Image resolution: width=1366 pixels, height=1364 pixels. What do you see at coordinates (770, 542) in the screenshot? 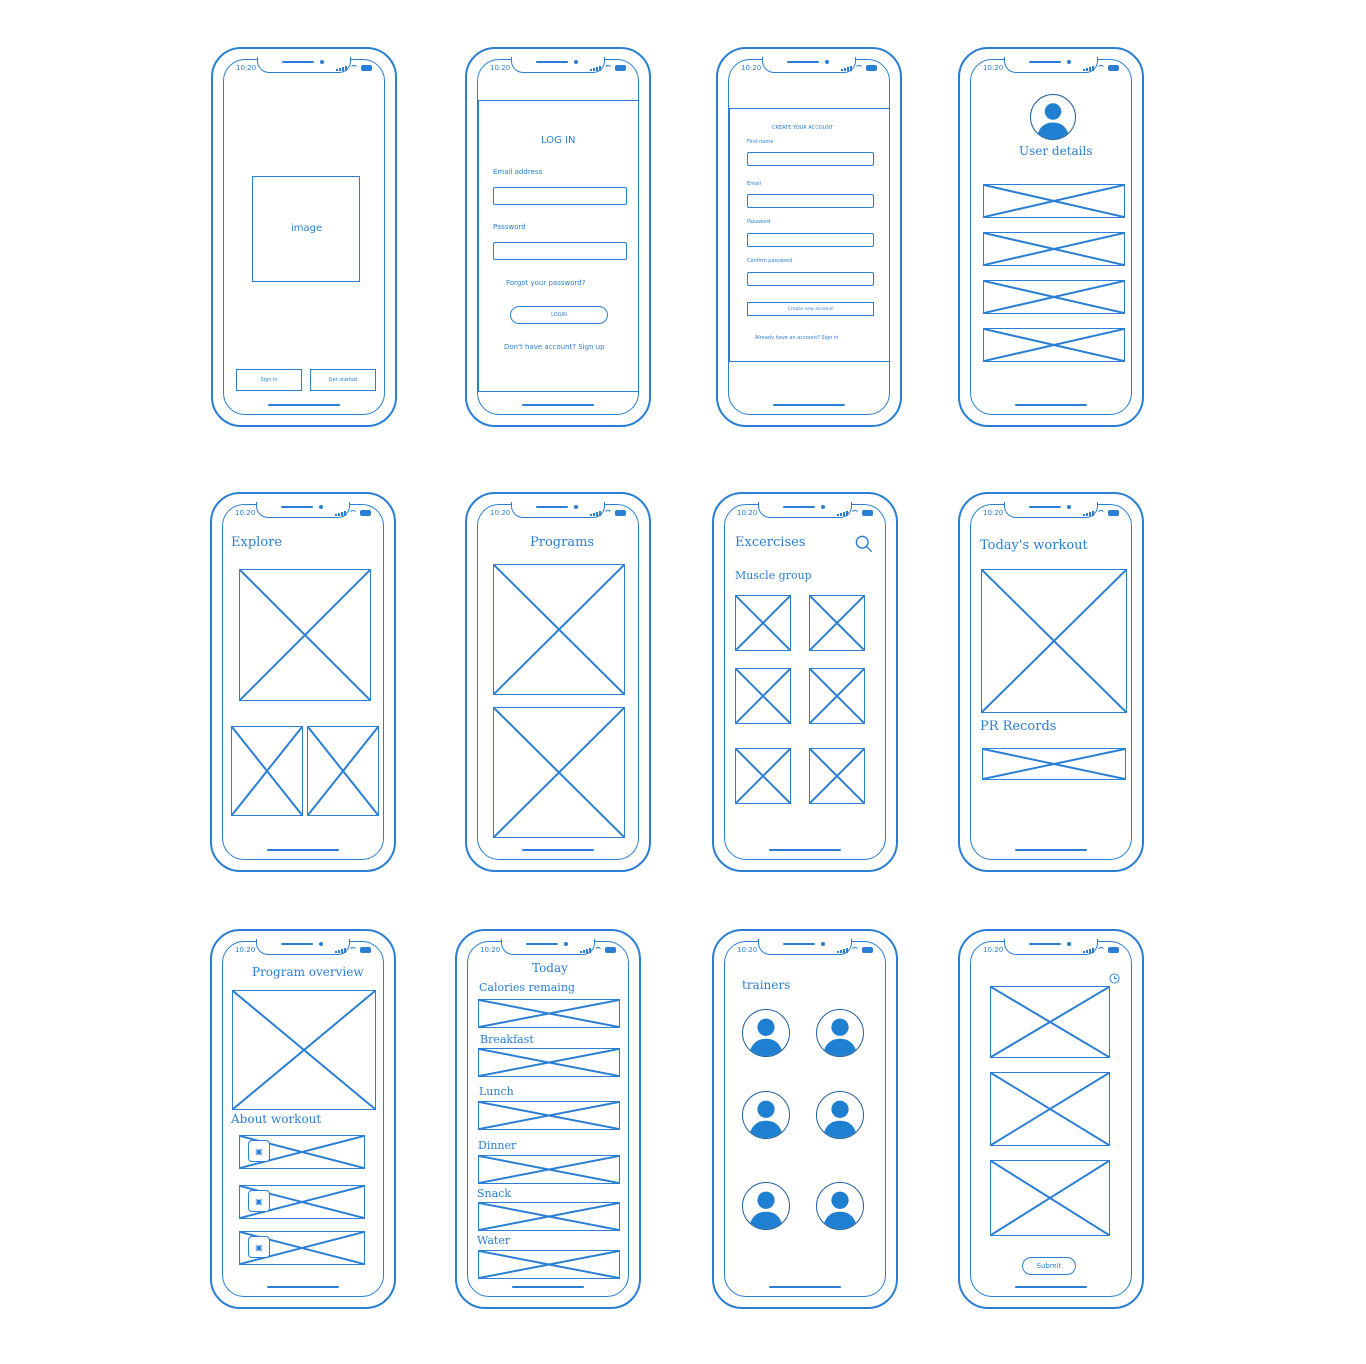
I see `exercises-title: Excercises` at bounding box center [770, 542].